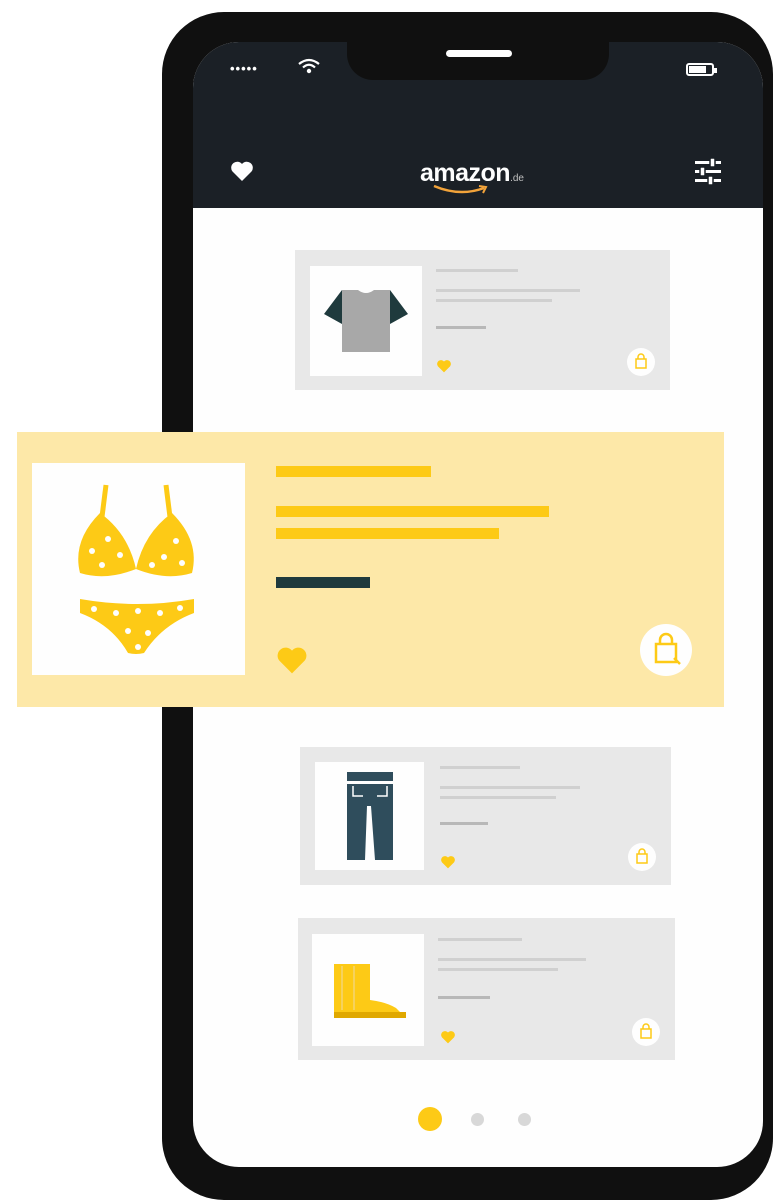  I want to click on amazon-smile-icon, so click(460, 189).